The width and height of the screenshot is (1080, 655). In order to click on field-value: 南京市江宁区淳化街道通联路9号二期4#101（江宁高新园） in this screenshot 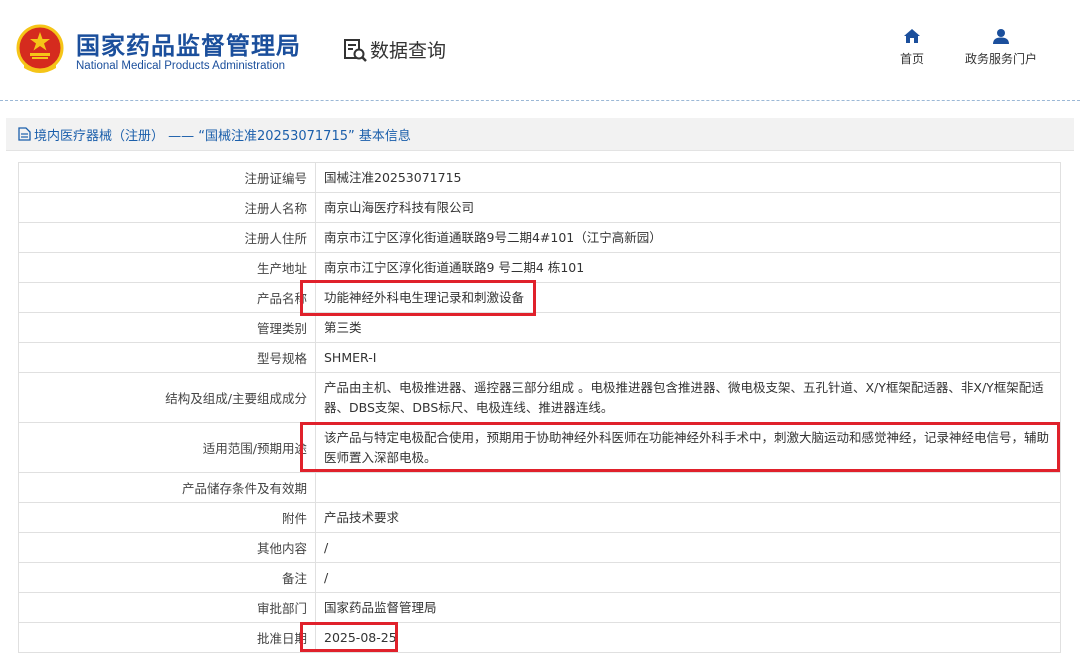, I will do `click(688, 237)`.